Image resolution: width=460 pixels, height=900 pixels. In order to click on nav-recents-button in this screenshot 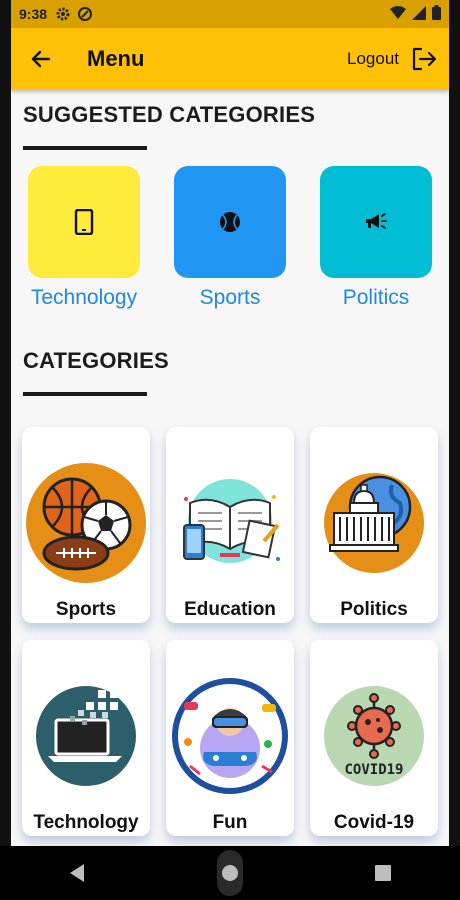, I will do `click(383, 873)`.